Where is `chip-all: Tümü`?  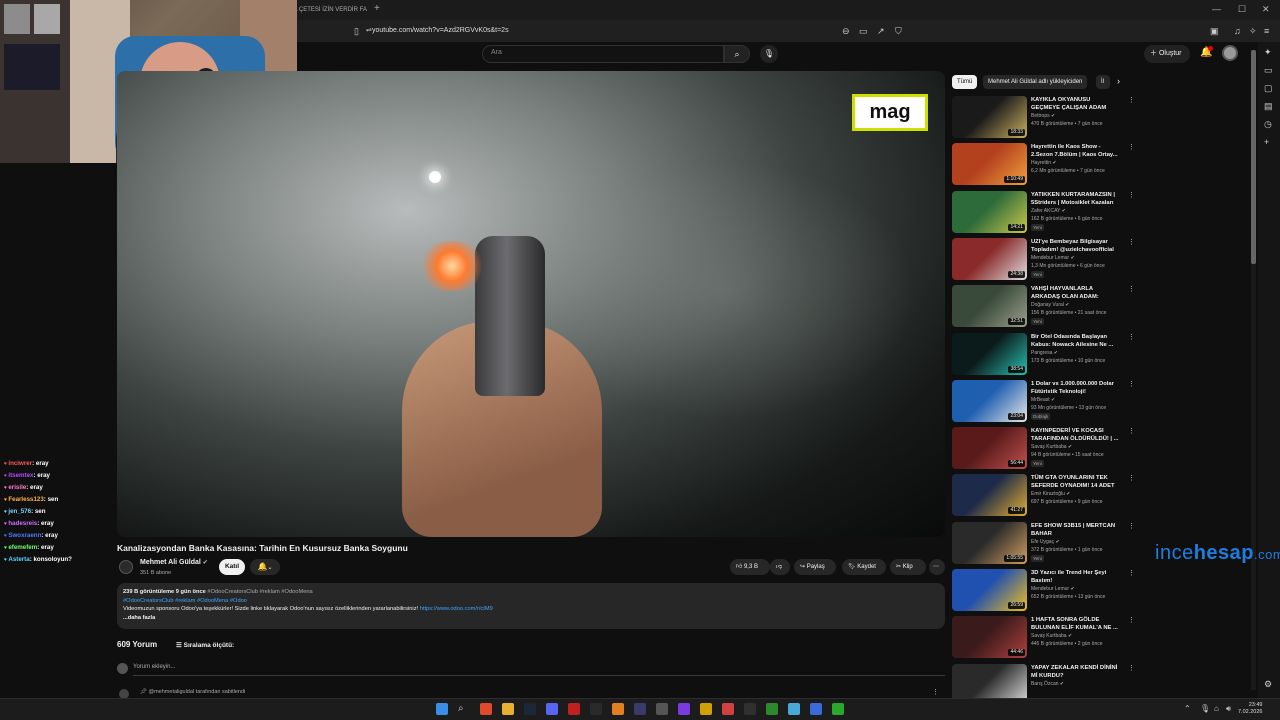
chip-all: Tümü is located at coordinates (965, 82).